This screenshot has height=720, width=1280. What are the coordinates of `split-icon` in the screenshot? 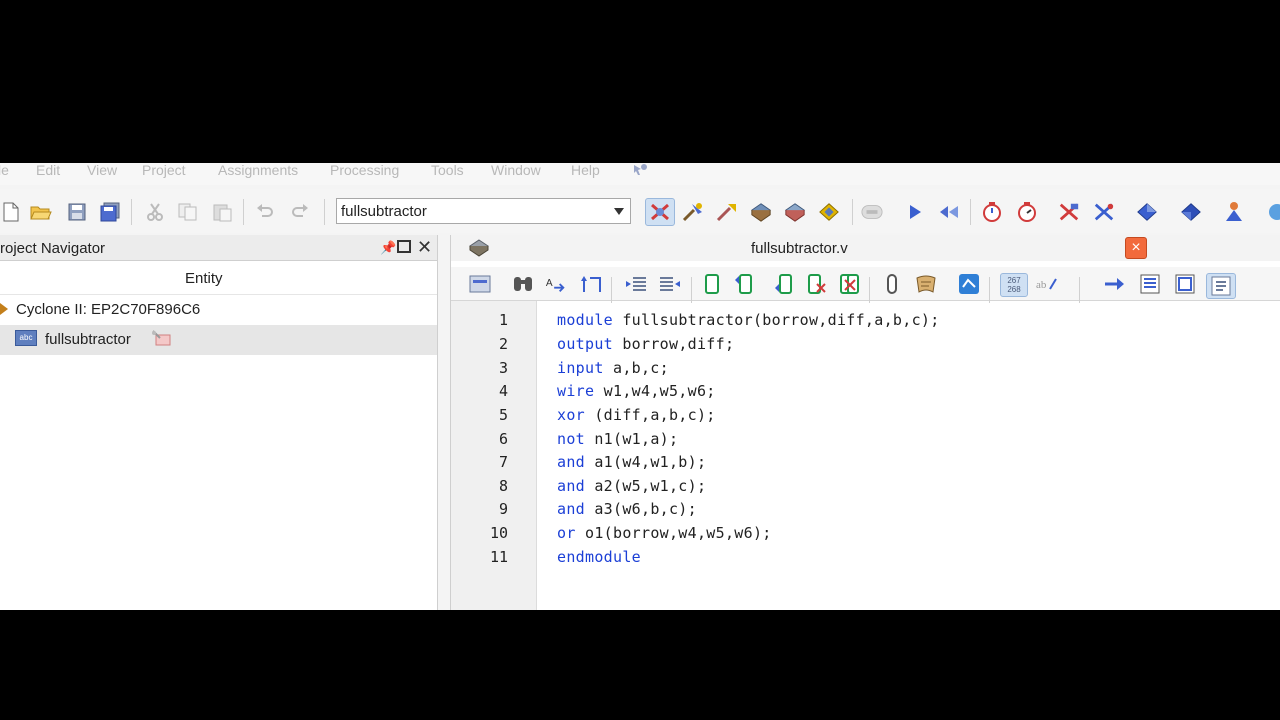 It's located at (1150, 284).